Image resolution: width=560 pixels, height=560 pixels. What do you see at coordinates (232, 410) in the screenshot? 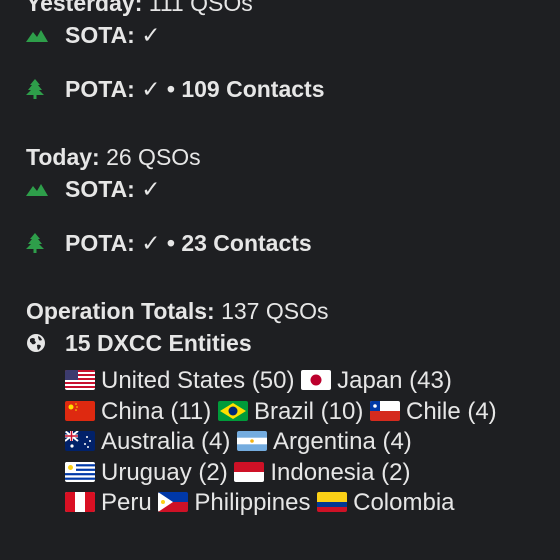
I see `brazil-flag-icon` at bounding box center [232, 410].